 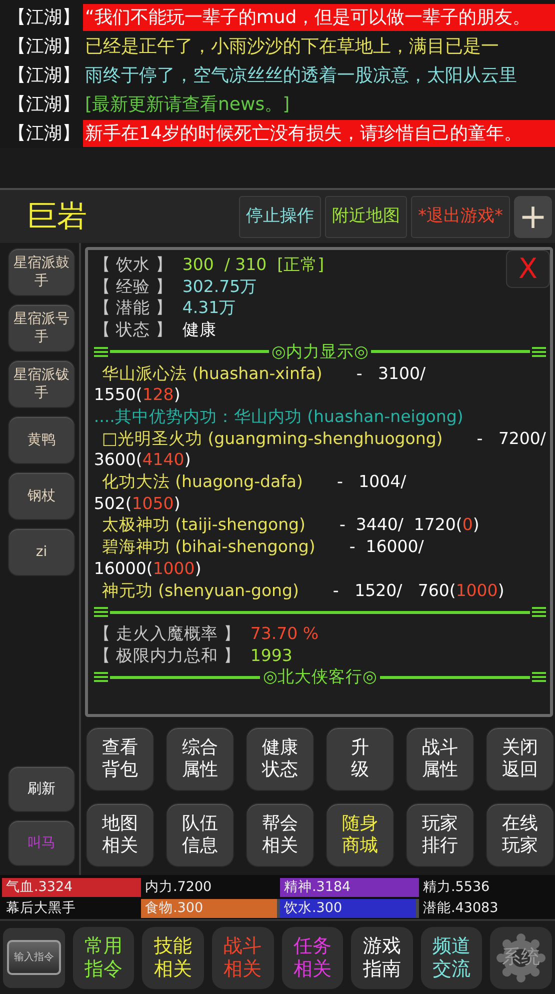 I want to click on action-button: 健康 状态, so click(x=280, y=759).